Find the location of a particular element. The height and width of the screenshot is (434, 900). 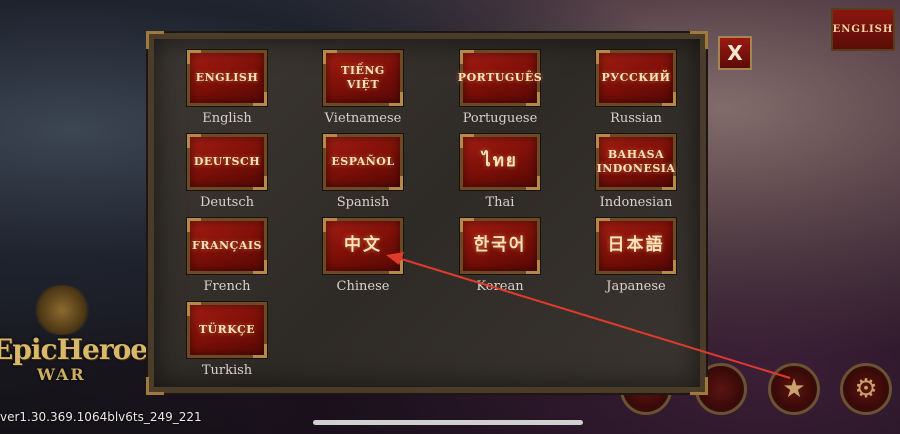

language-caption: Spanish is located at coordinates (363, 202).